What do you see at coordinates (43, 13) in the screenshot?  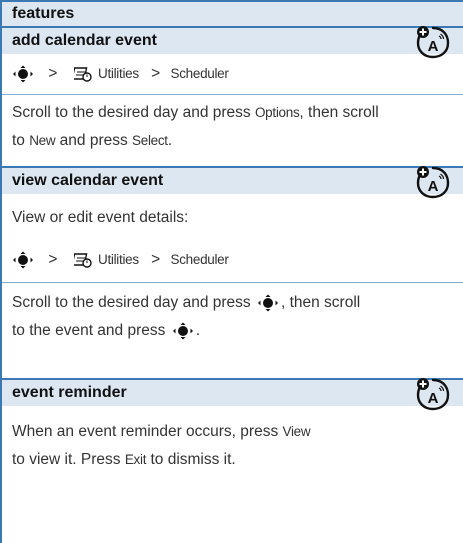 I see `header-title: features` at bounding box center [43, 13].